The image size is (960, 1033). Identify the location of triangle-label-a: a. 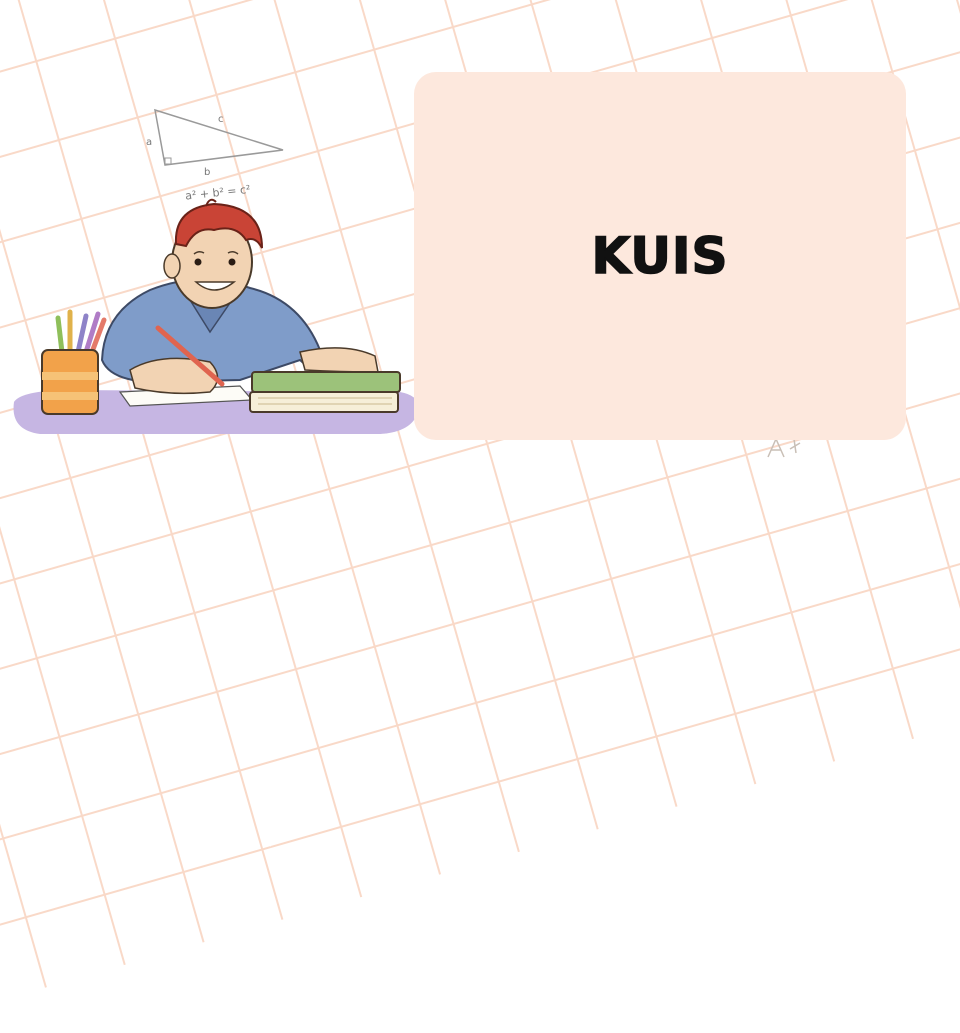
(149, 142).